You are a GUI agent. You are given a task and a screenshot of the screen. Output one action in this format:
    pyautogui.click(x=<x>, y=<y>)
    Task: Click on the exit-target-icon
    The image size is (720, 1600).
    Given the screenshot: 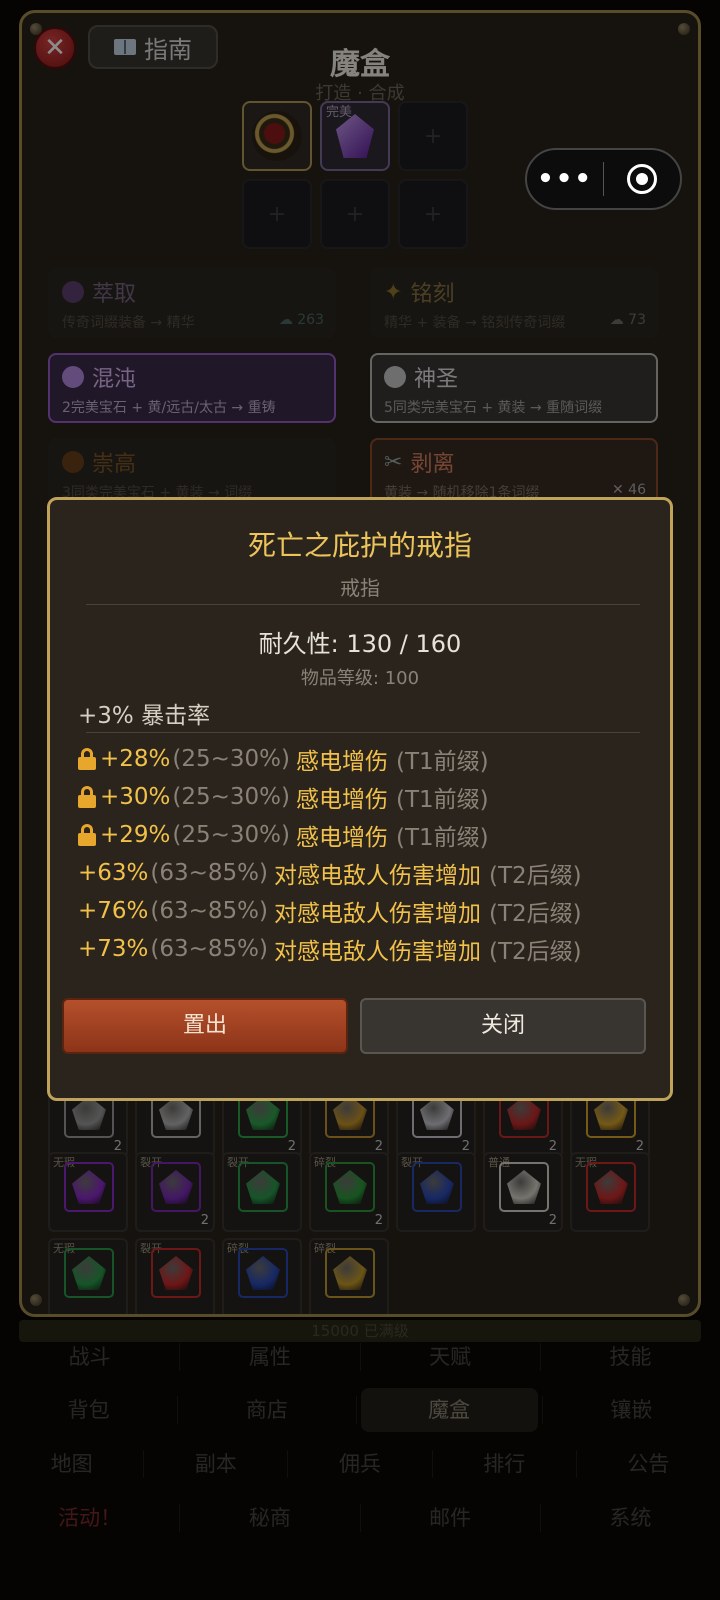 What is the action you would take?
    pyautogui.click(x=642, y=179)
    